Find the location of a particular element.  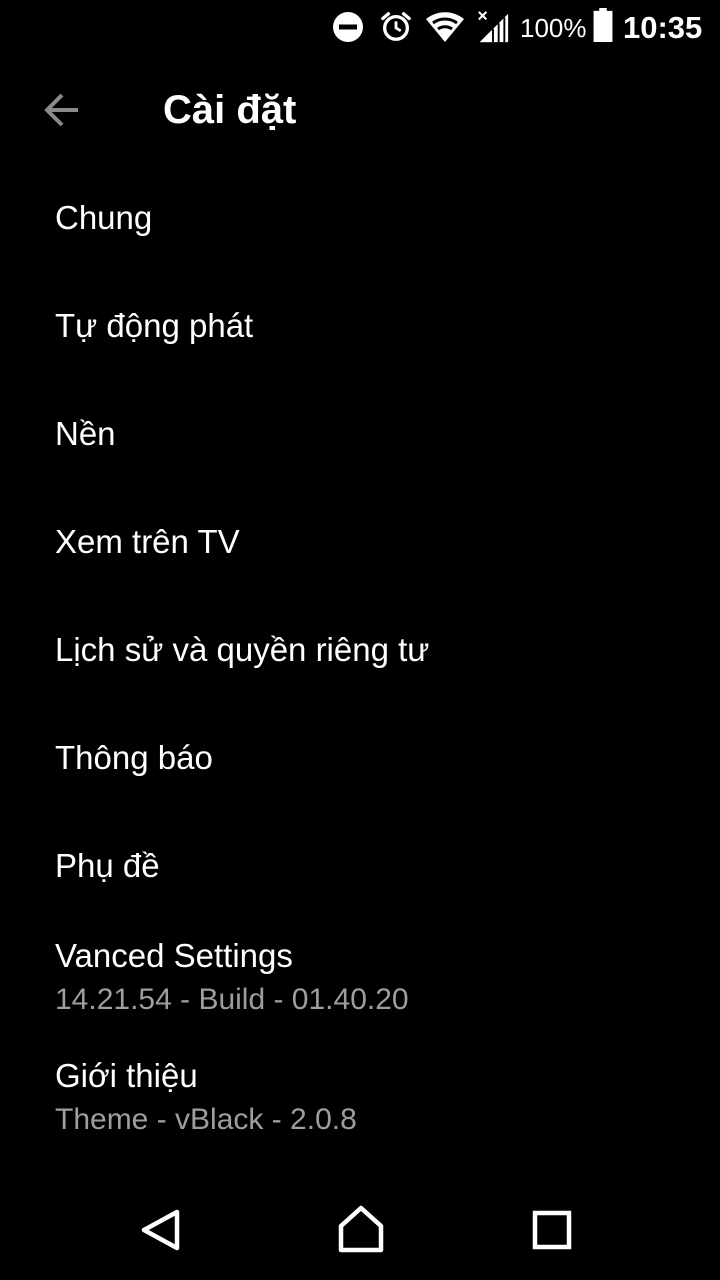

battery-icon is located at coordinates (603, 25).